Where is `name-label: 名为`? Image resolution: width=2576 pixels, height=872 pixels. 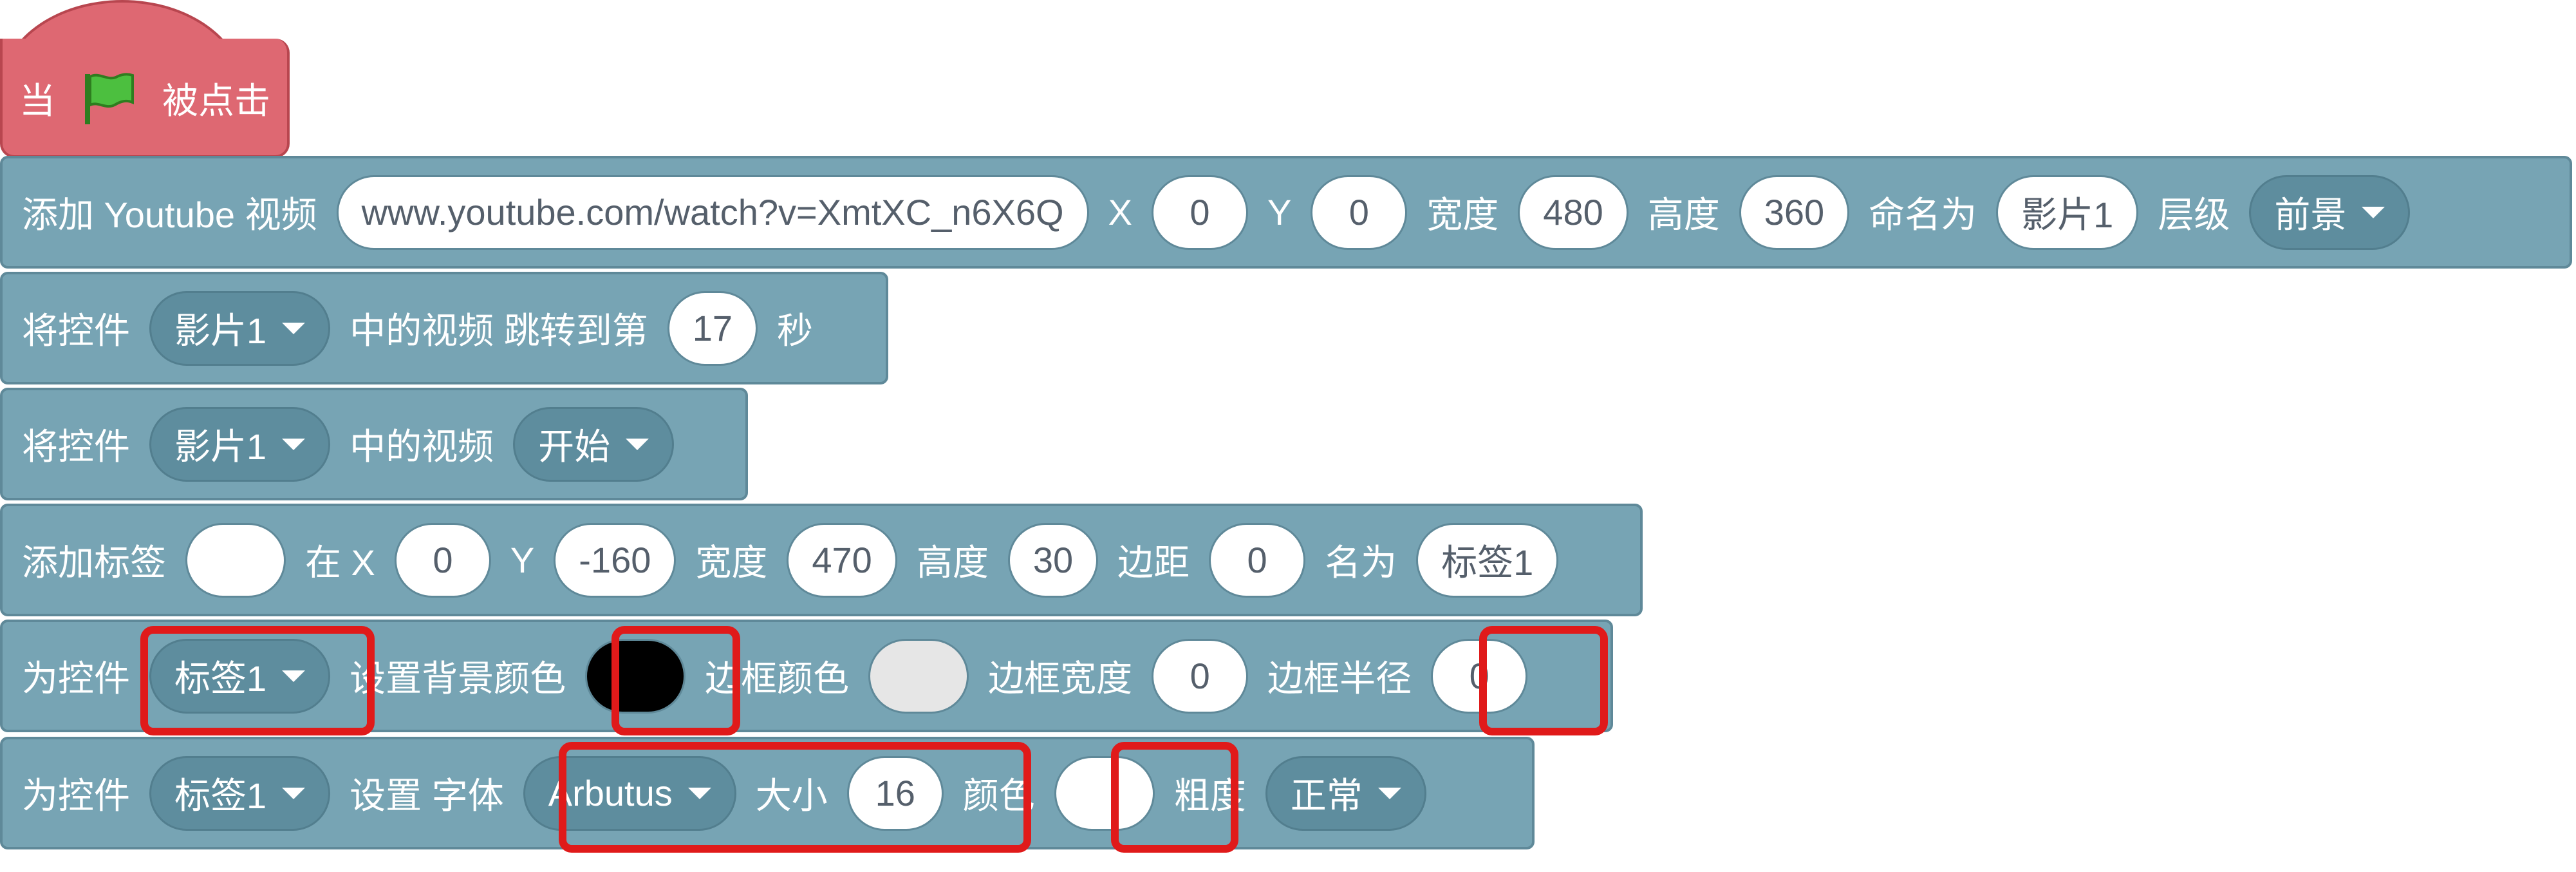 name-label: 名为 is located at coordinates (1361, 562).